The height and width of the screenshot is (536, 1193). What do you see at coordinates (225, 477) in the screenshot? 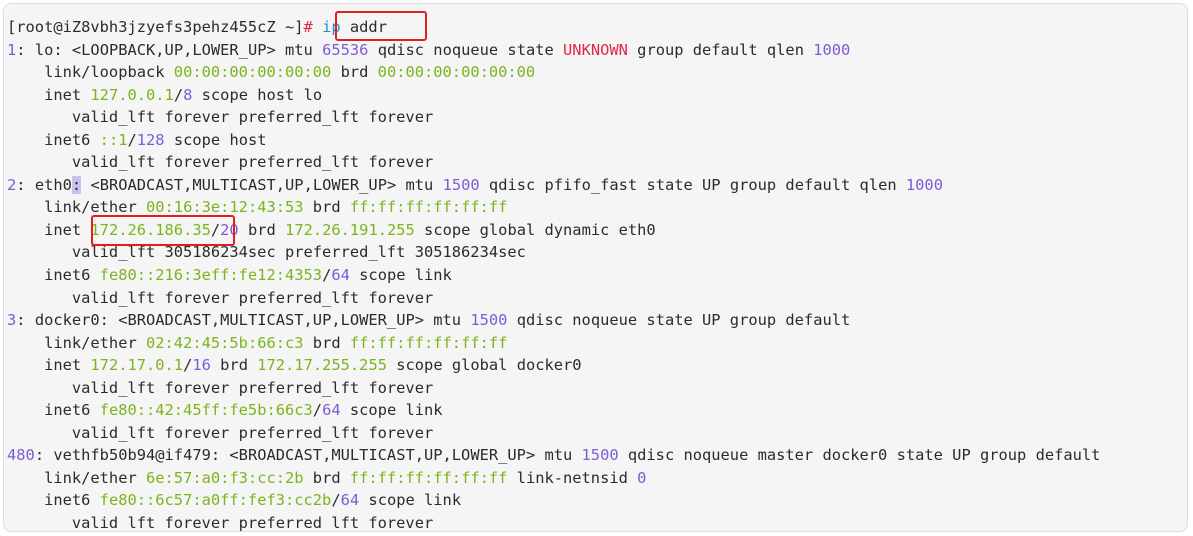
I see `terminal-text-segment: 6e:57:a0:f3:cc:2b` at bounding box center [225, 477].